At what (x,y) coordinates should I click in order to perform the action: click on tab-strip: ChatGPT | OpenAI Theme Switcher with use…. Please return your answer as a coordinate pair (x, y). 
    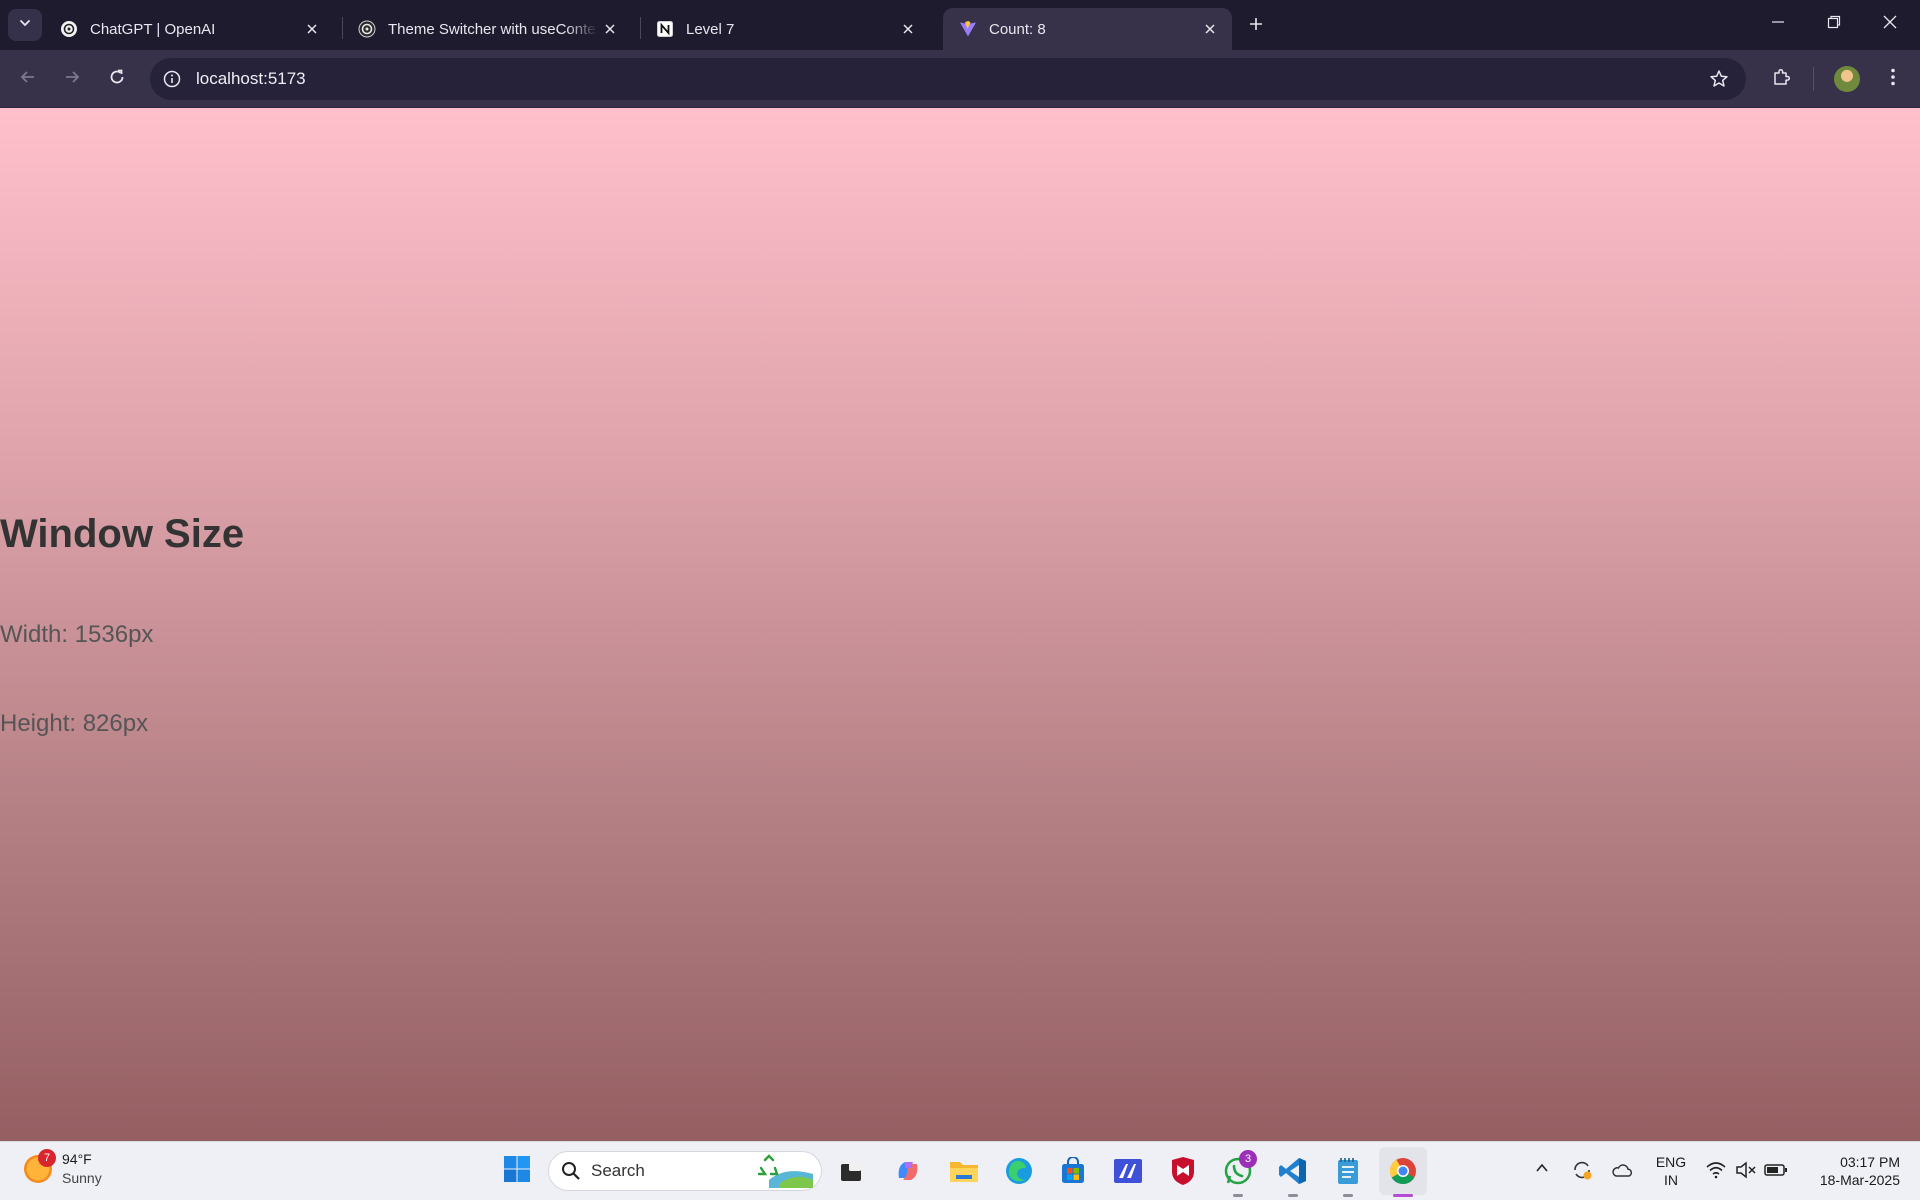
    Looking at the image, I should click on (960, 25).